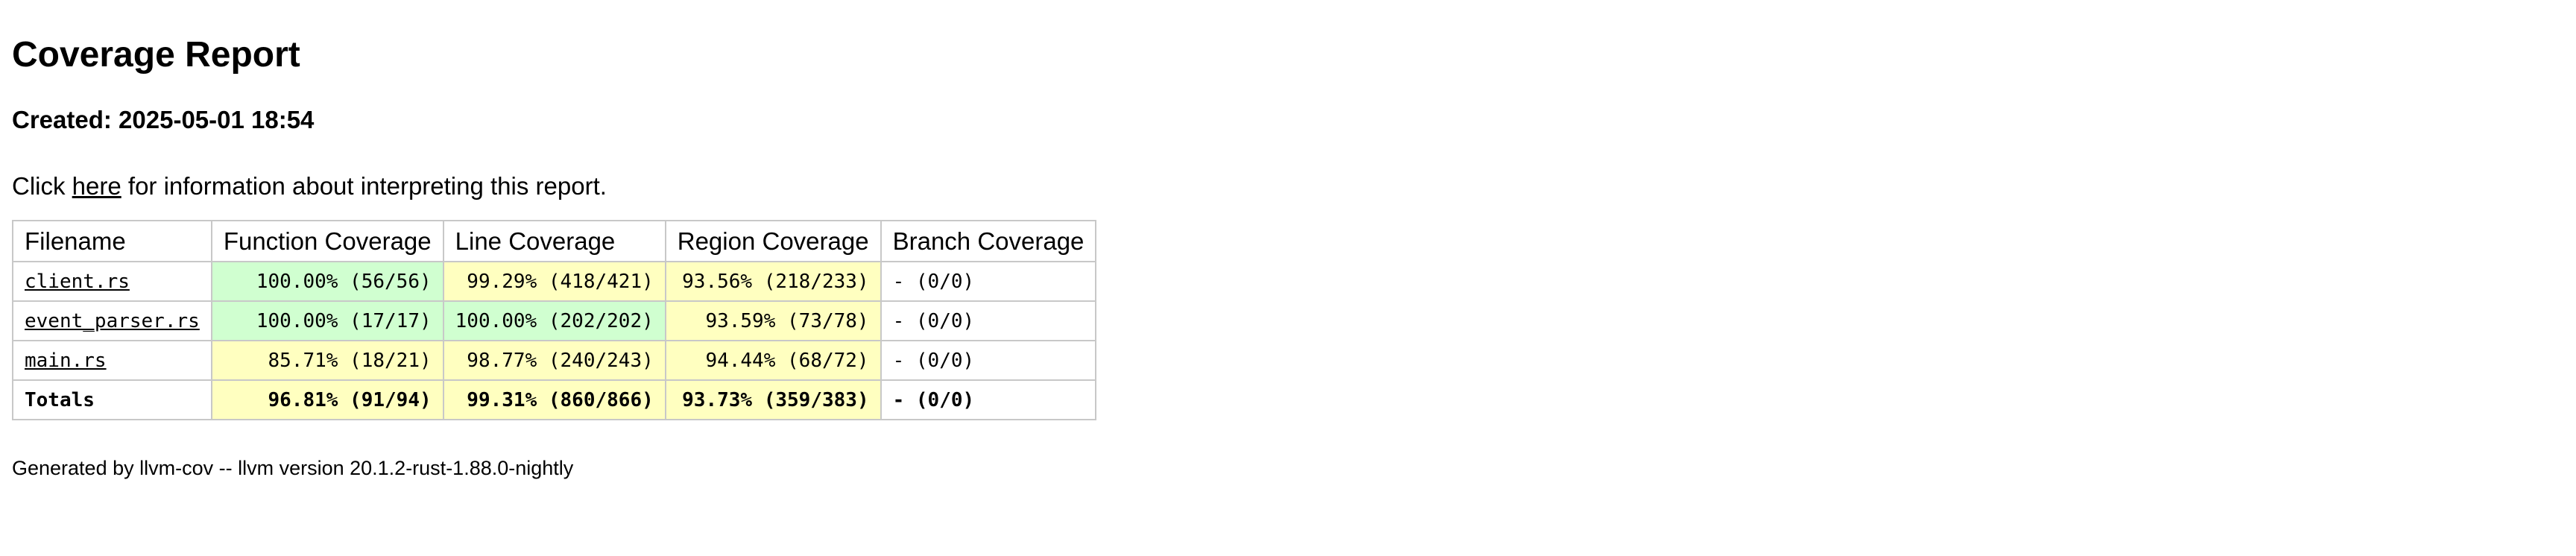  I want to click on totals-line-coverage-cell: 99.31% (860/866), so click(554, 400).